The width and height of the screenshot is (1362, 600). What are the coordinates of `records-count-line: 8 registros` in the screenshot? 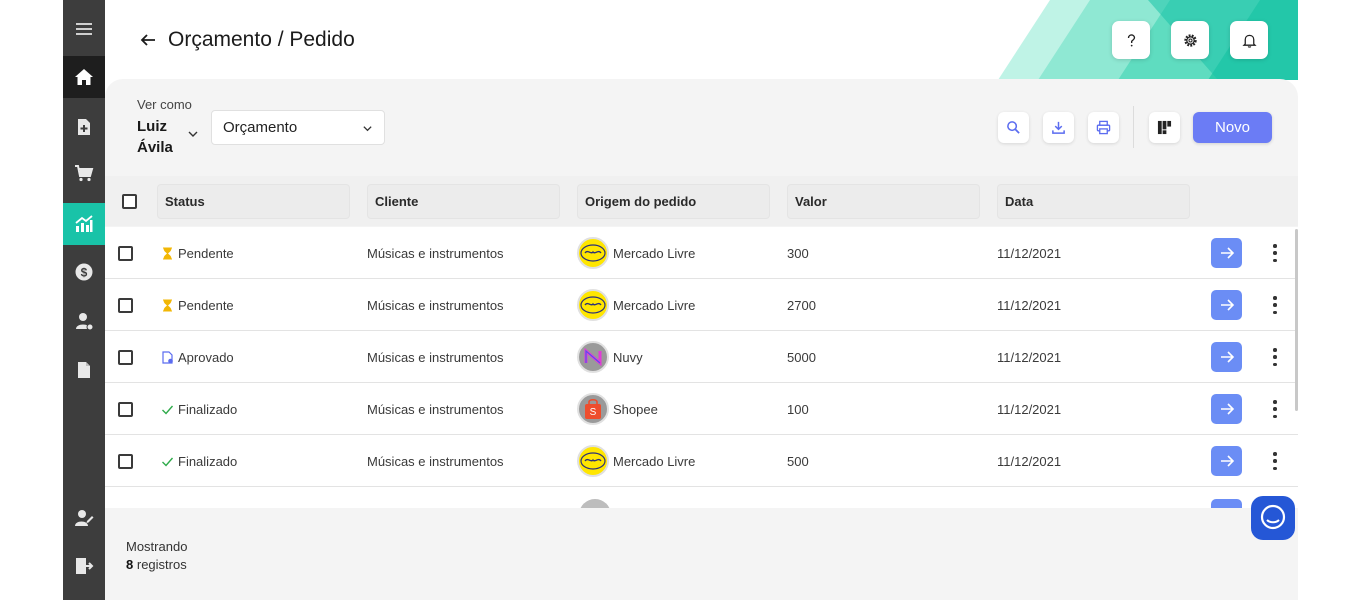 It's located at (156, 565).